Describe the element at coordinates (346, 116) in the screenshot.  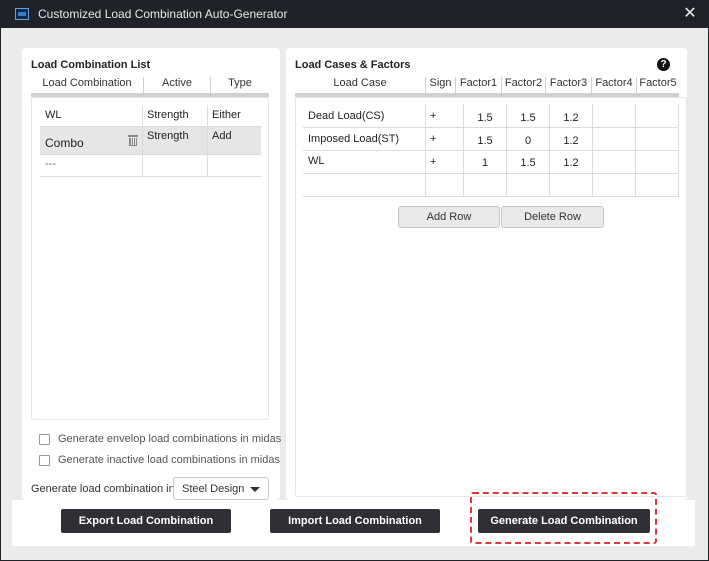
I see `table-cell-load-case: Dead Load(CS)` at that location.